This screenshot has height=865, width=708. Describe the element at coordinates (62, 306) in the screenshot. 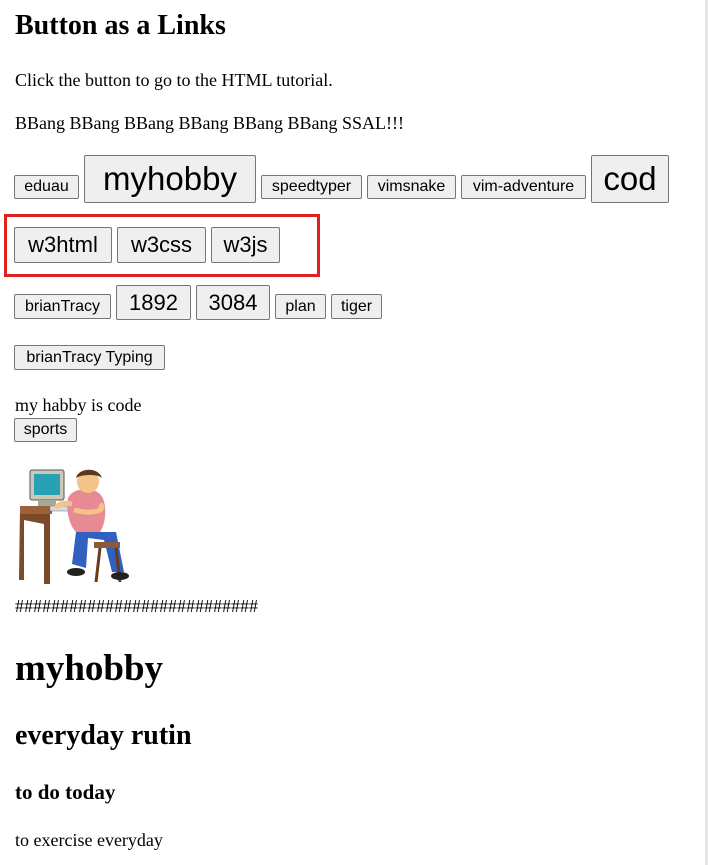

I see `briantracy-button: brianTracy` at that location.